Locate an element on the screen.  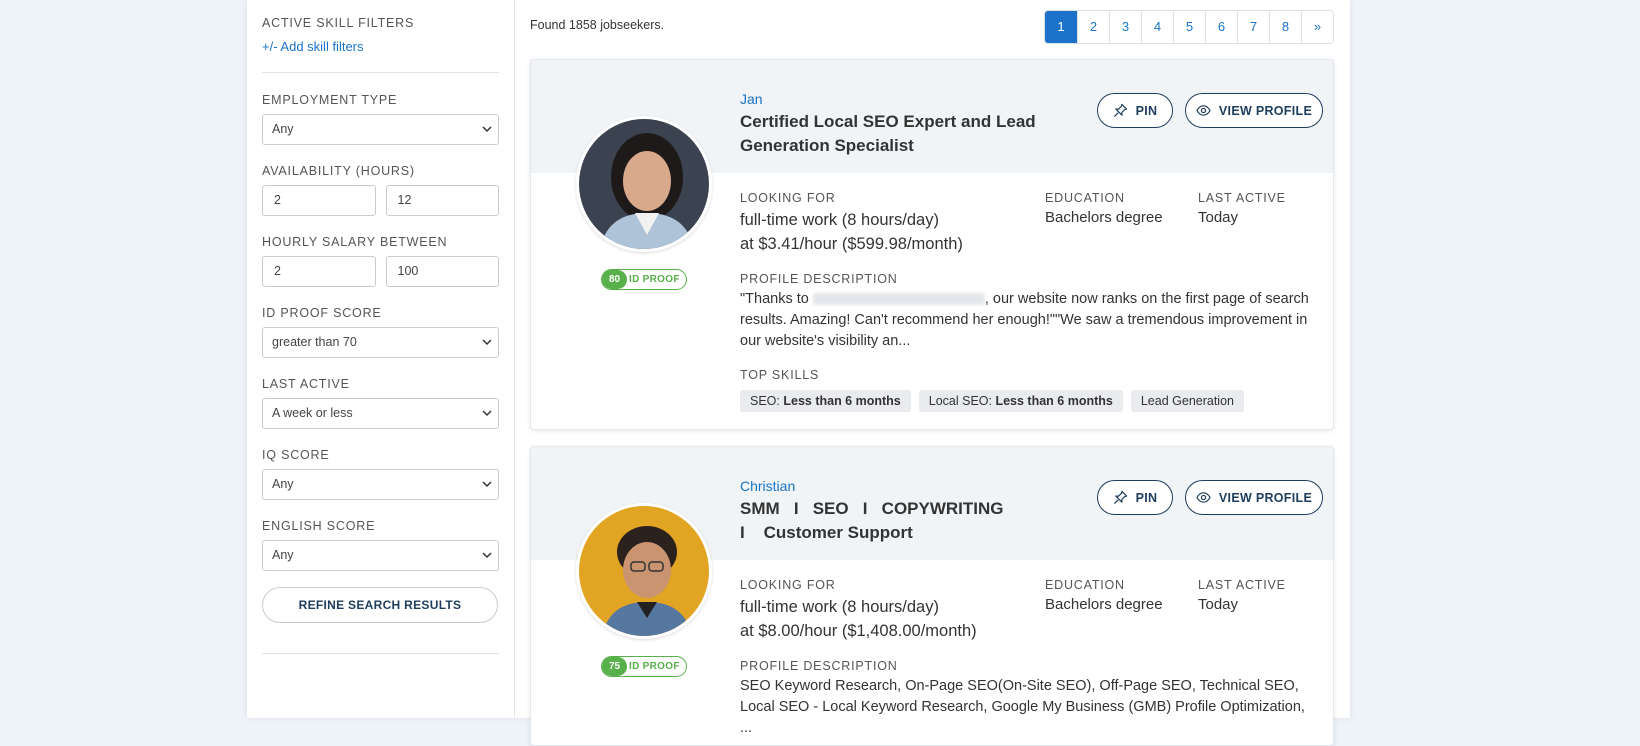
id-proof-filter: ID PROOF SCORE greater than 70 is located at coordinates (380, 332).